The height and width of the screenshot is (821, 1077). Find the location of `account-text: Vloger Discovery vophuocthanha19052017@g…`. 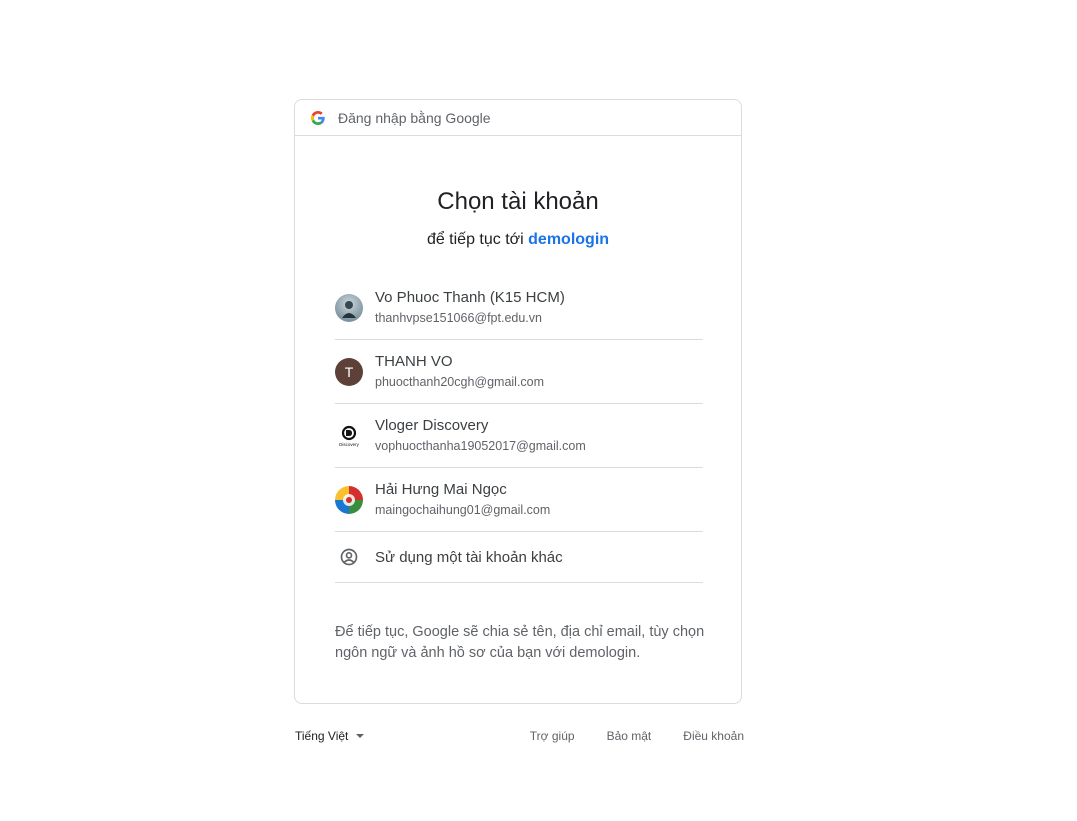

account-text: Vloger Discovery vophuocthanha19052017@g… is located at coordinates (480, 435).